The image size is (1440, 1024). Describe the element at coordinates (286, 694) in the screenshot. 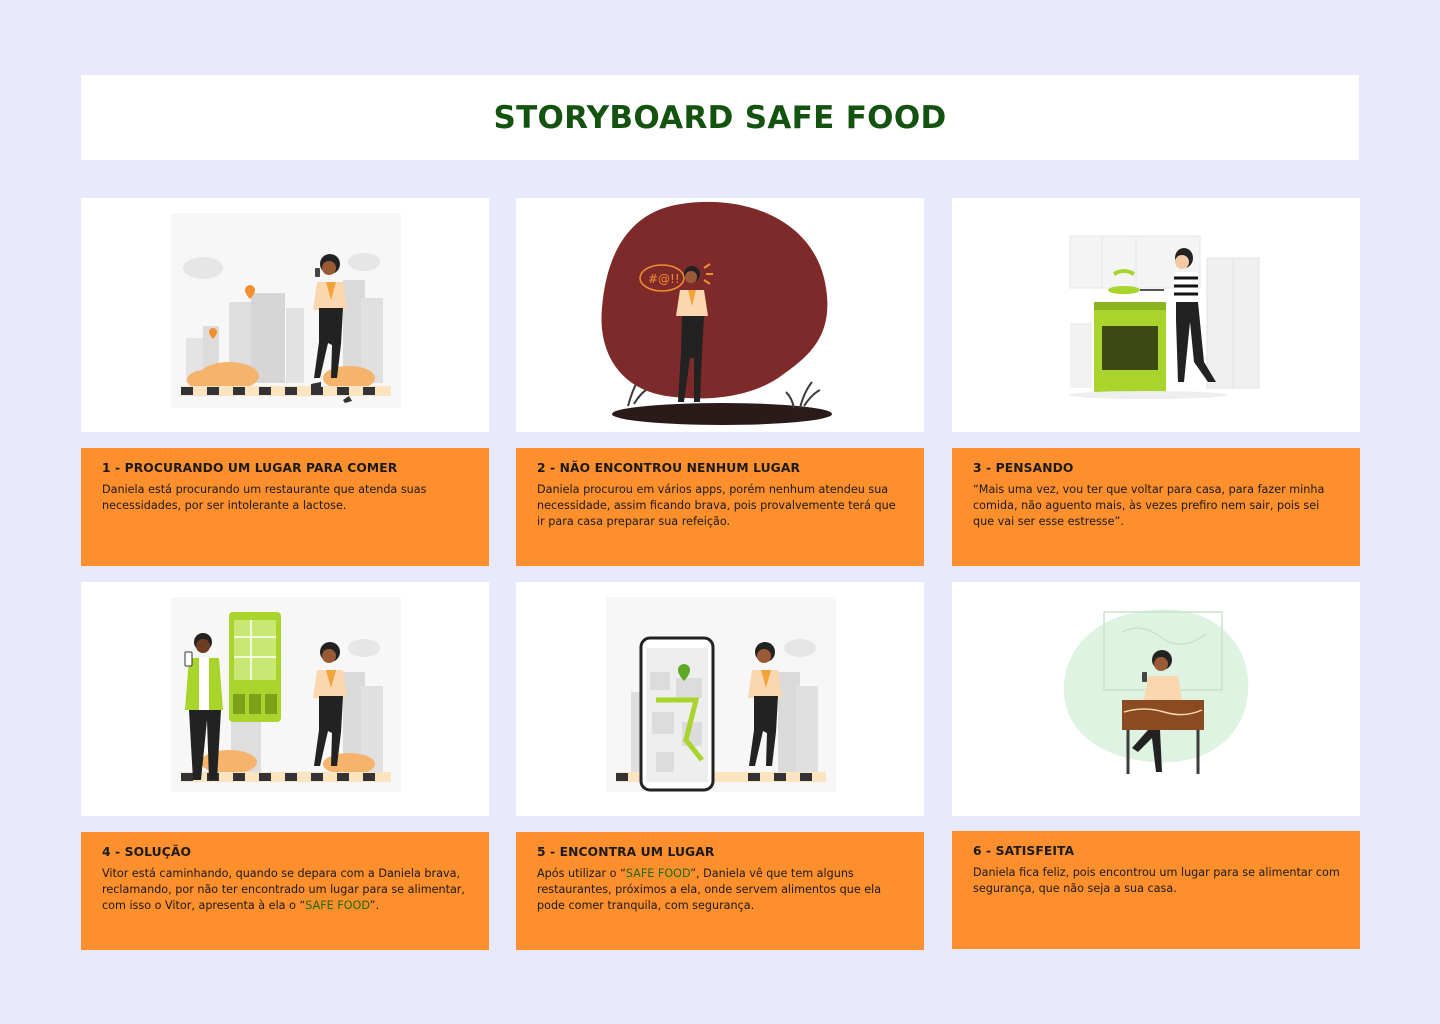

I see `solution-illustration` at that location.